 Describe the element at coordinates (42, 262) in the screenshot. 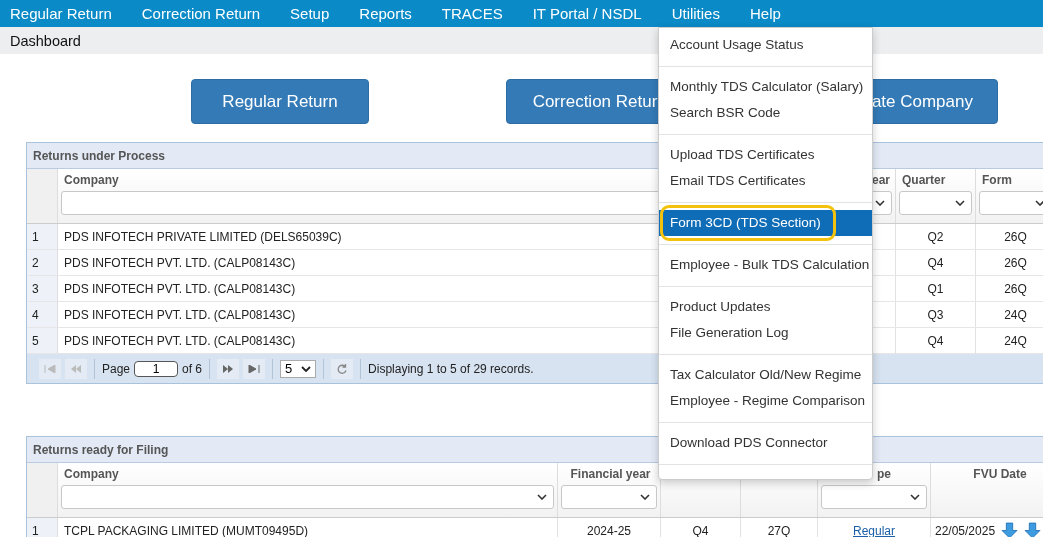

I see `row-number: 2` at that location.